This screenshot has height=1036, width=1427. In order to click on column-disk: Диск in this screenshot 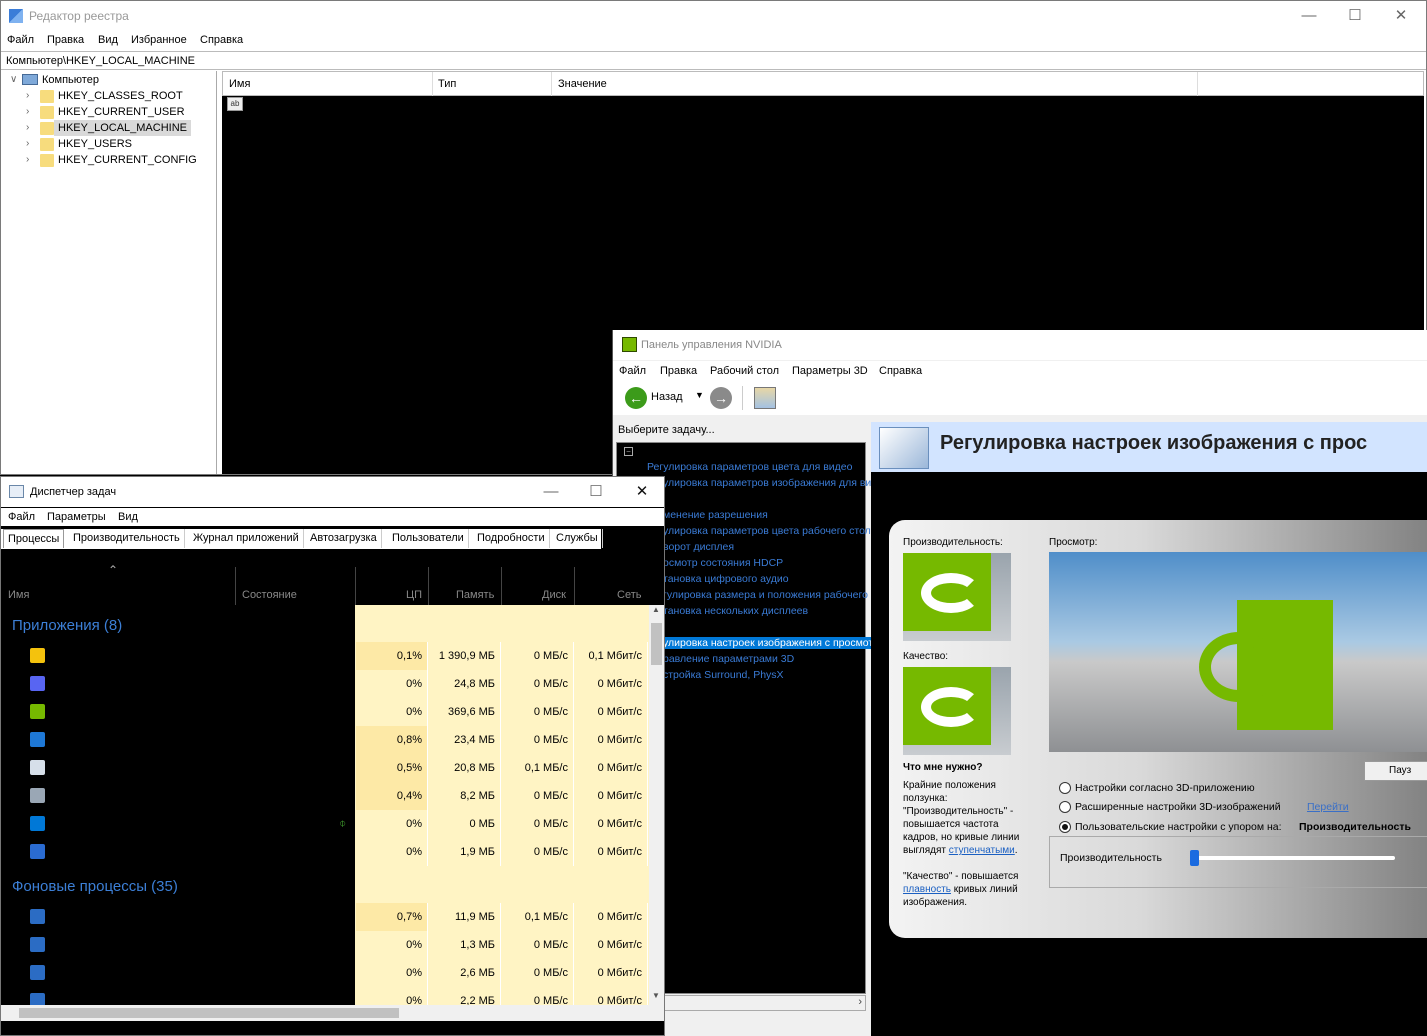, I will do `click(554, 595)`.